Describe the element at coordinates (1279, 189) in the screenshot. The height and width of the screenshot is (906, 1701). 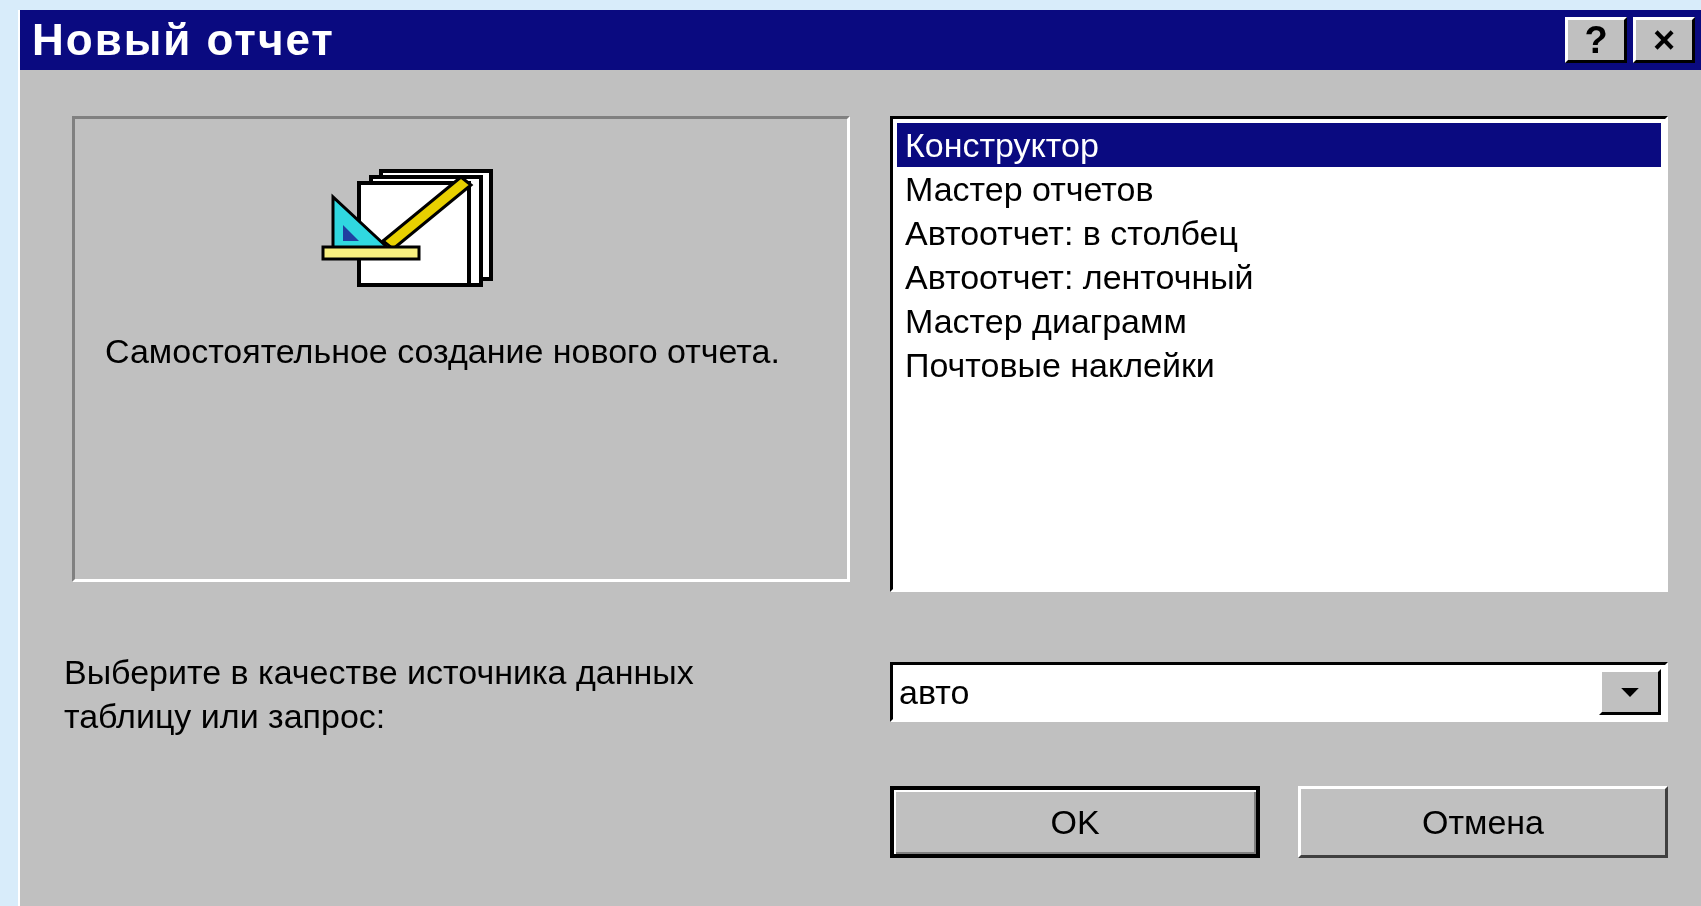
I see `list-item: Мастер отчетов` at that location.